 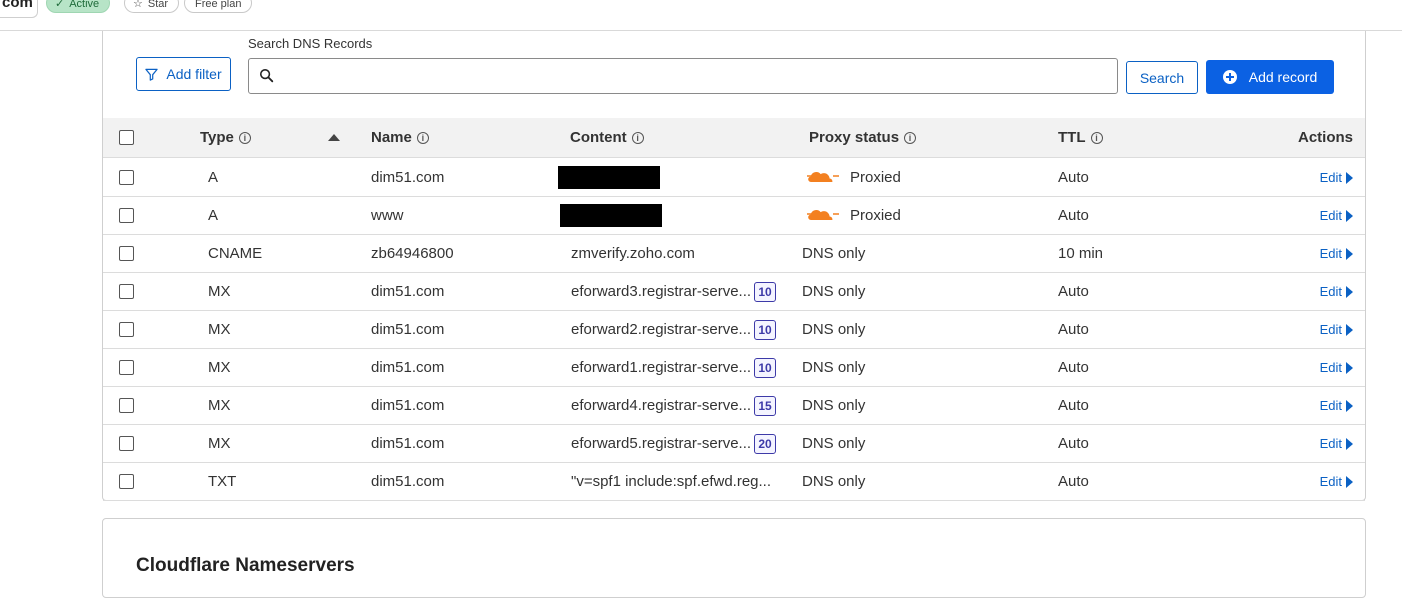 I want to click on content-cell: eforward2.registrar-serve... 10, so click(x=674, y=329).